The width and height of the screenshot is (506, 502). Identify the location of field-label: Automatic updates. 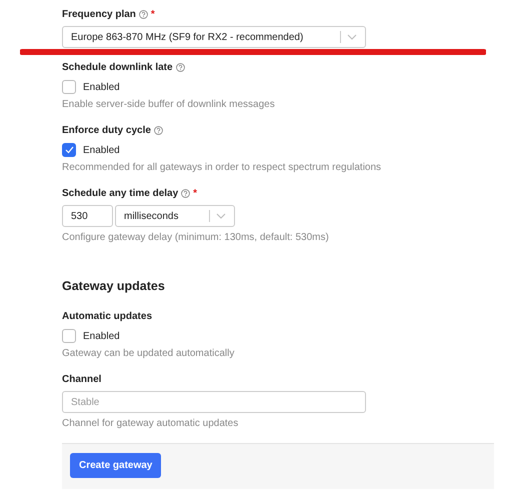
(107, 317).